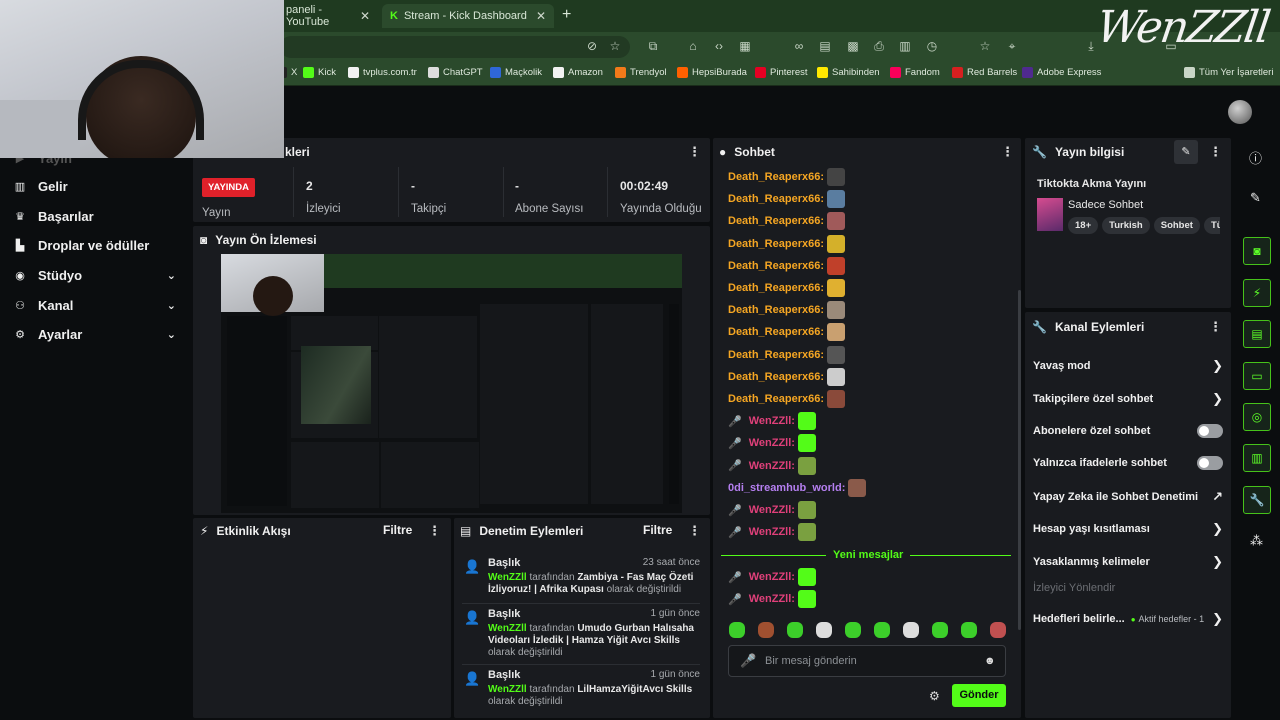  What do you see at coordinates (1128, 366) in the screenshot?
I see `channel-action: Yavaş mod ❯` at bounding box center [1128, 366].